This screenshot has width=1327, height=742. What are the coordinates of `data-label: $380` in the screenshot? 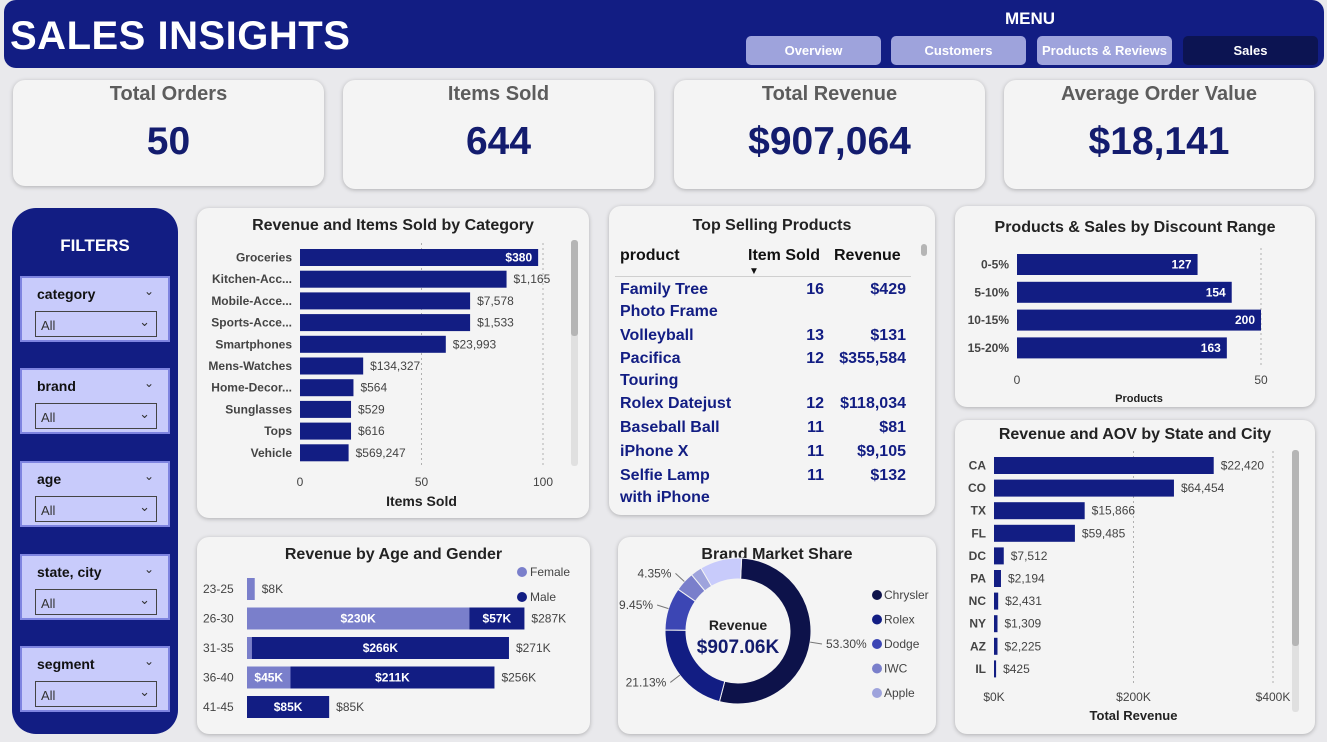 It's located at (518, 258).